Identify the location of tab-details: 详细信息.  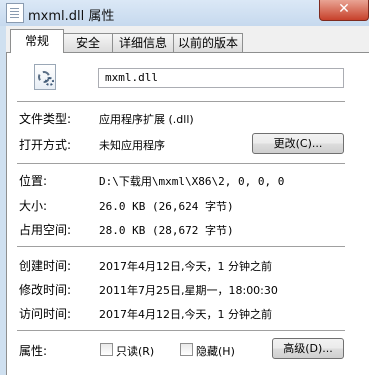
(143, 42).